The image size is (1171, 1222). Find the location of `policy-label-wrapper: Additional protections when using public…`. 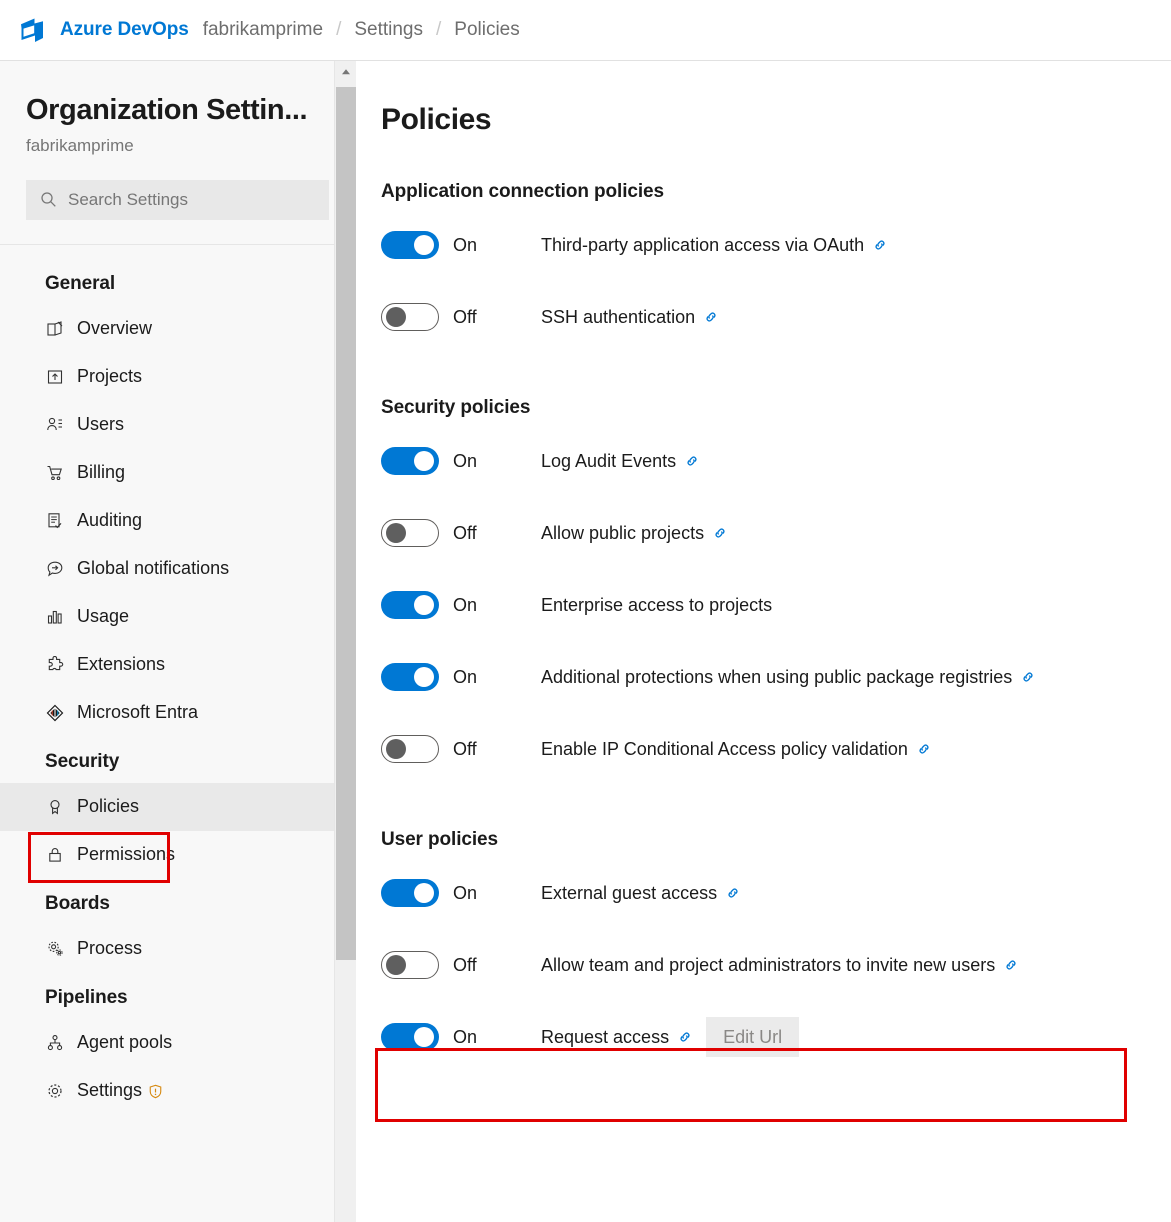

policy-label-wrapper: Additional protections when using public… is located at coordinates (788, 677).